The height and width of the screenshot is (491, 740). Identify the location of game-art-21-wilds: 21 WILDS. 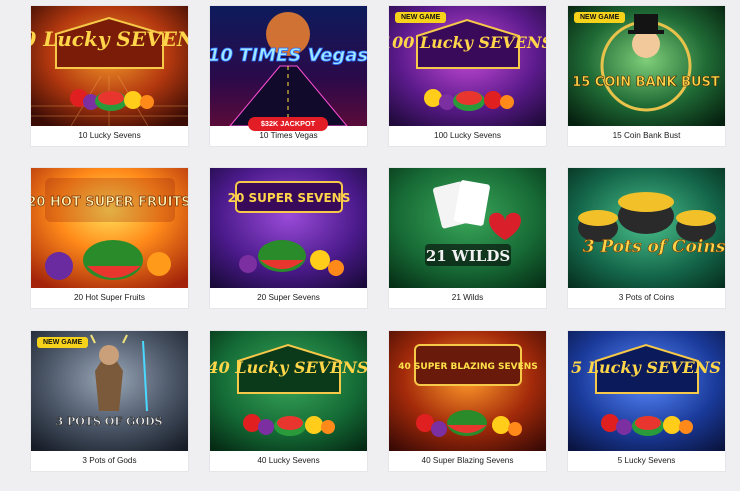
(467, 228).